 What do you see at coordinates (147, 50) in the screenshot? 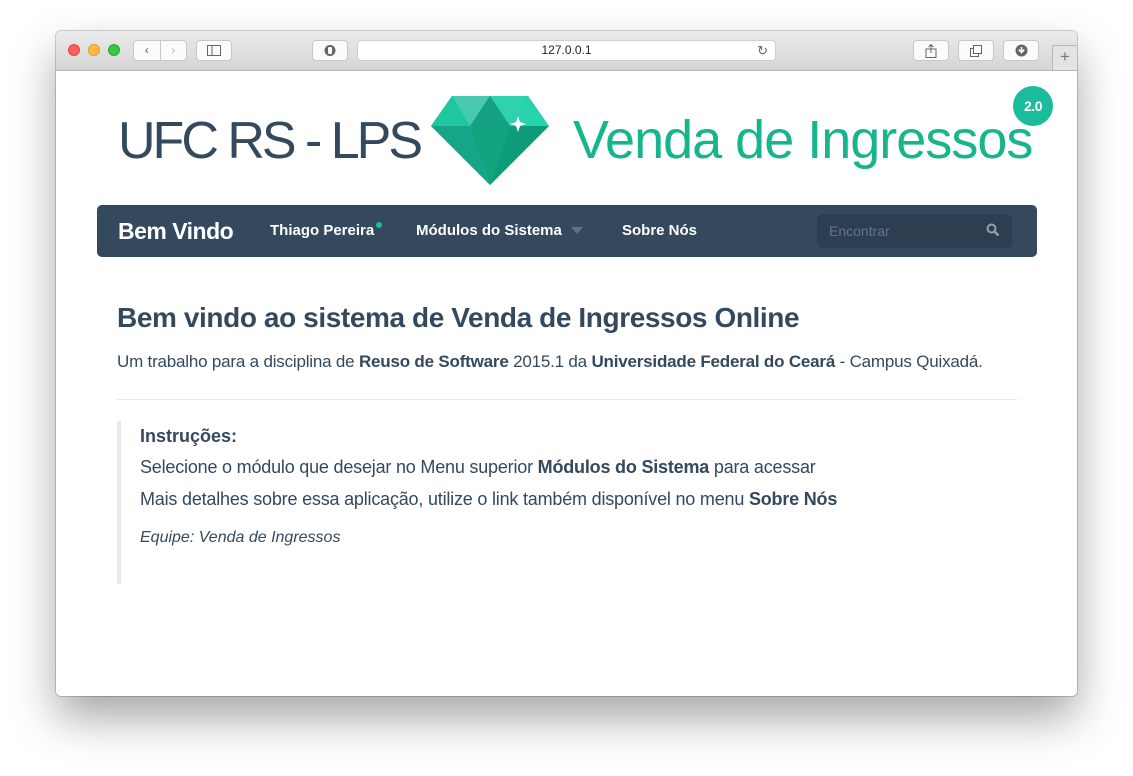
I see `back-button: ‹` at bounding box center [147, 50].